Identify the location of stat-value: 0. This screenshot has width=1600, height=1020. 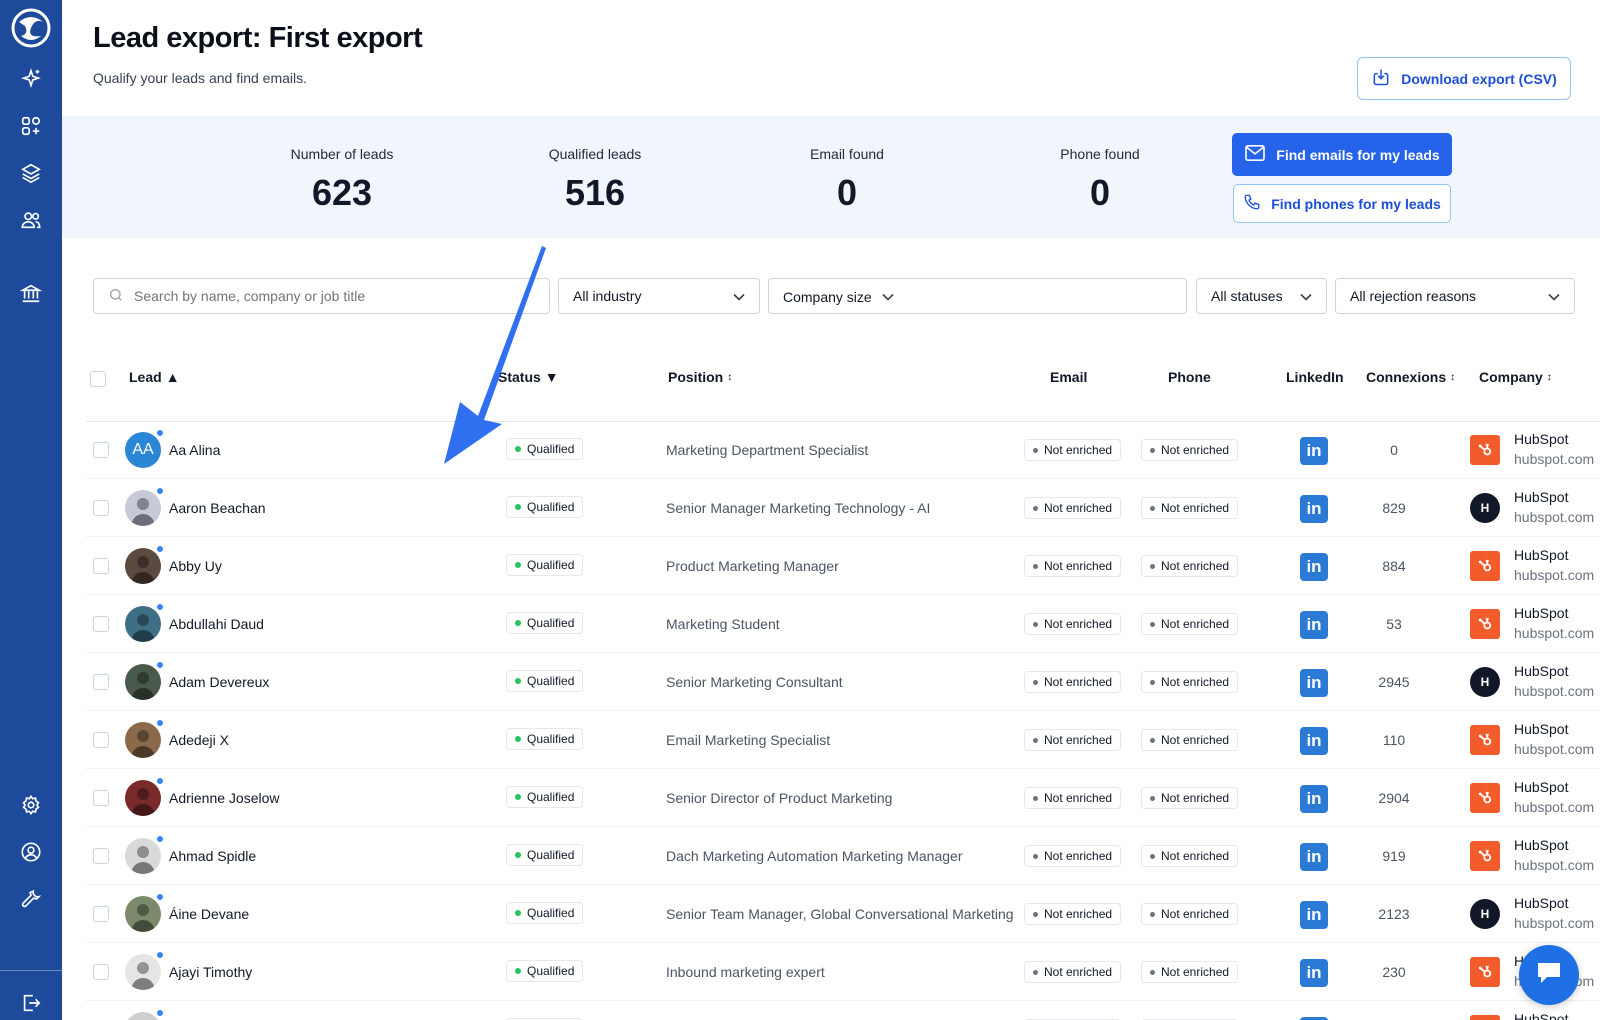
(847, 192).